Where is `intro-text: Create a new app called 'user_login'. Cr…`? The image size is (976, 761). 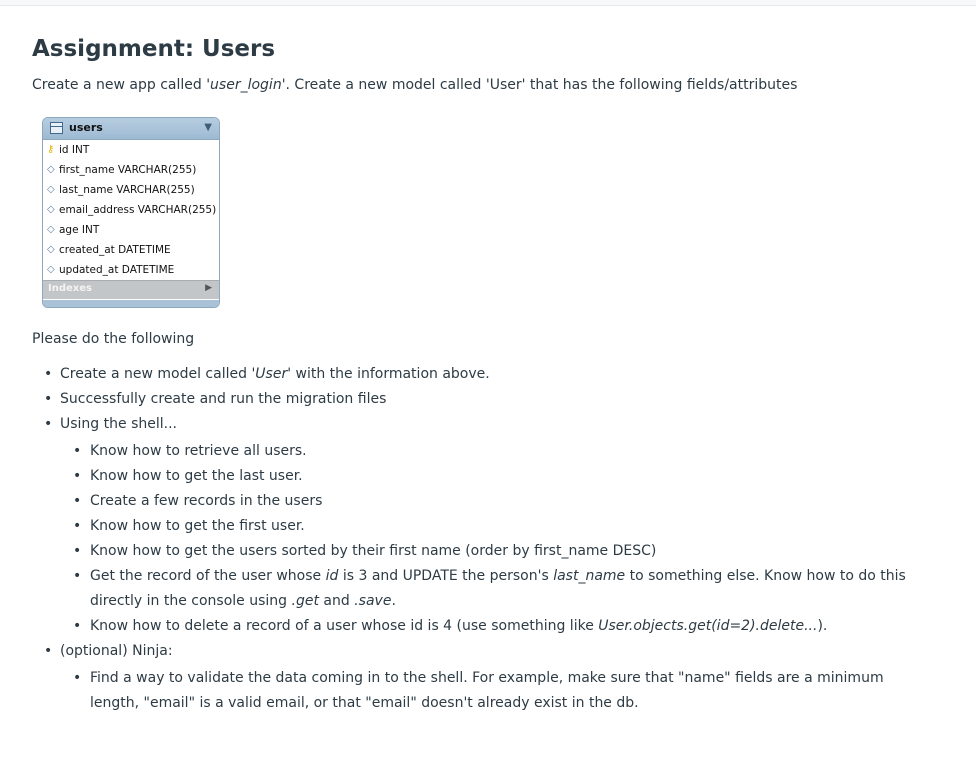
intro-text: Create a new app called 'user_login'. Cr… is located at coordinates (415, 85).